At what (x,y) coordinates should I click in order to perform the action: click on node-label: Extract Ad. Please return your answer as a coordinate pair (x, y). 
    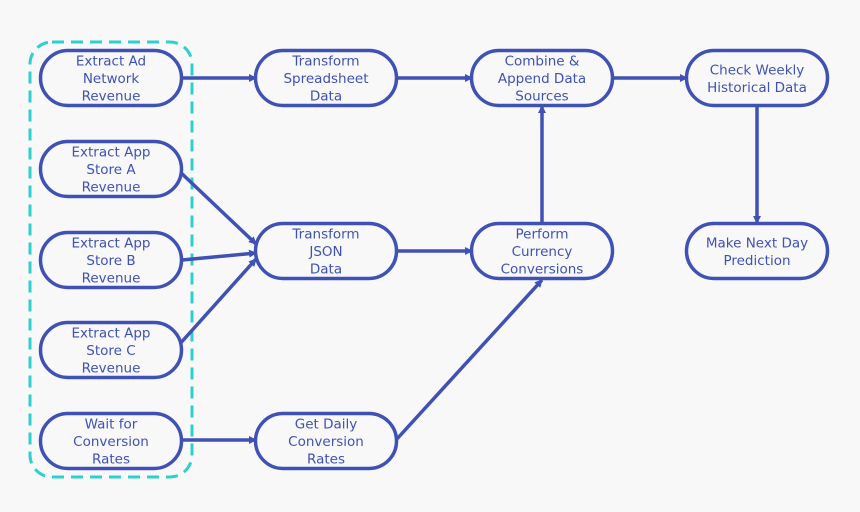
    Looking at the image, I should click on (111, 62).